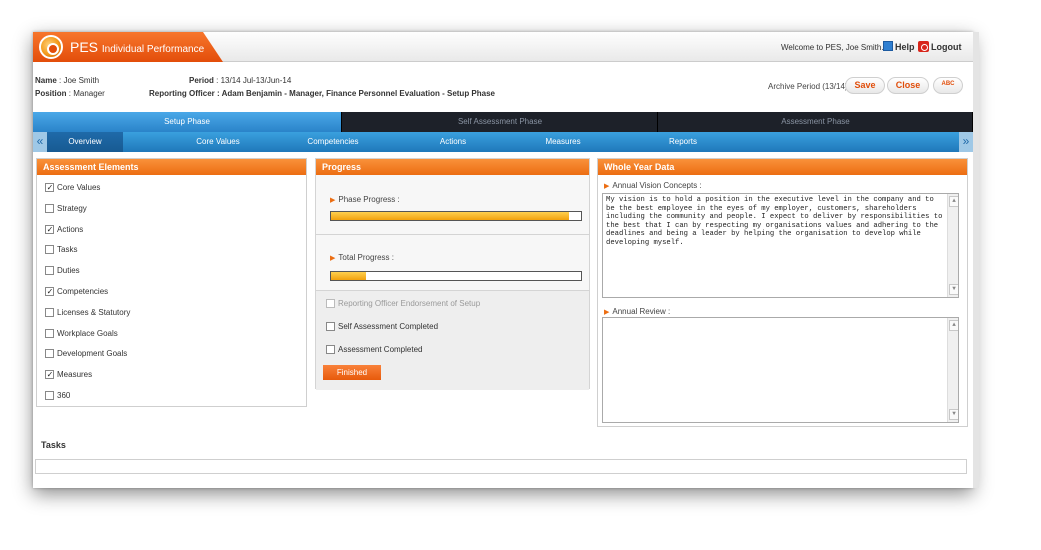 The width and height of the screenshot is (1041, 550). What do you see at coordinates (40, 142) in the screenshot?
I see `tabs-prev-arrow-icon: «` at bounding box center [40, 142].